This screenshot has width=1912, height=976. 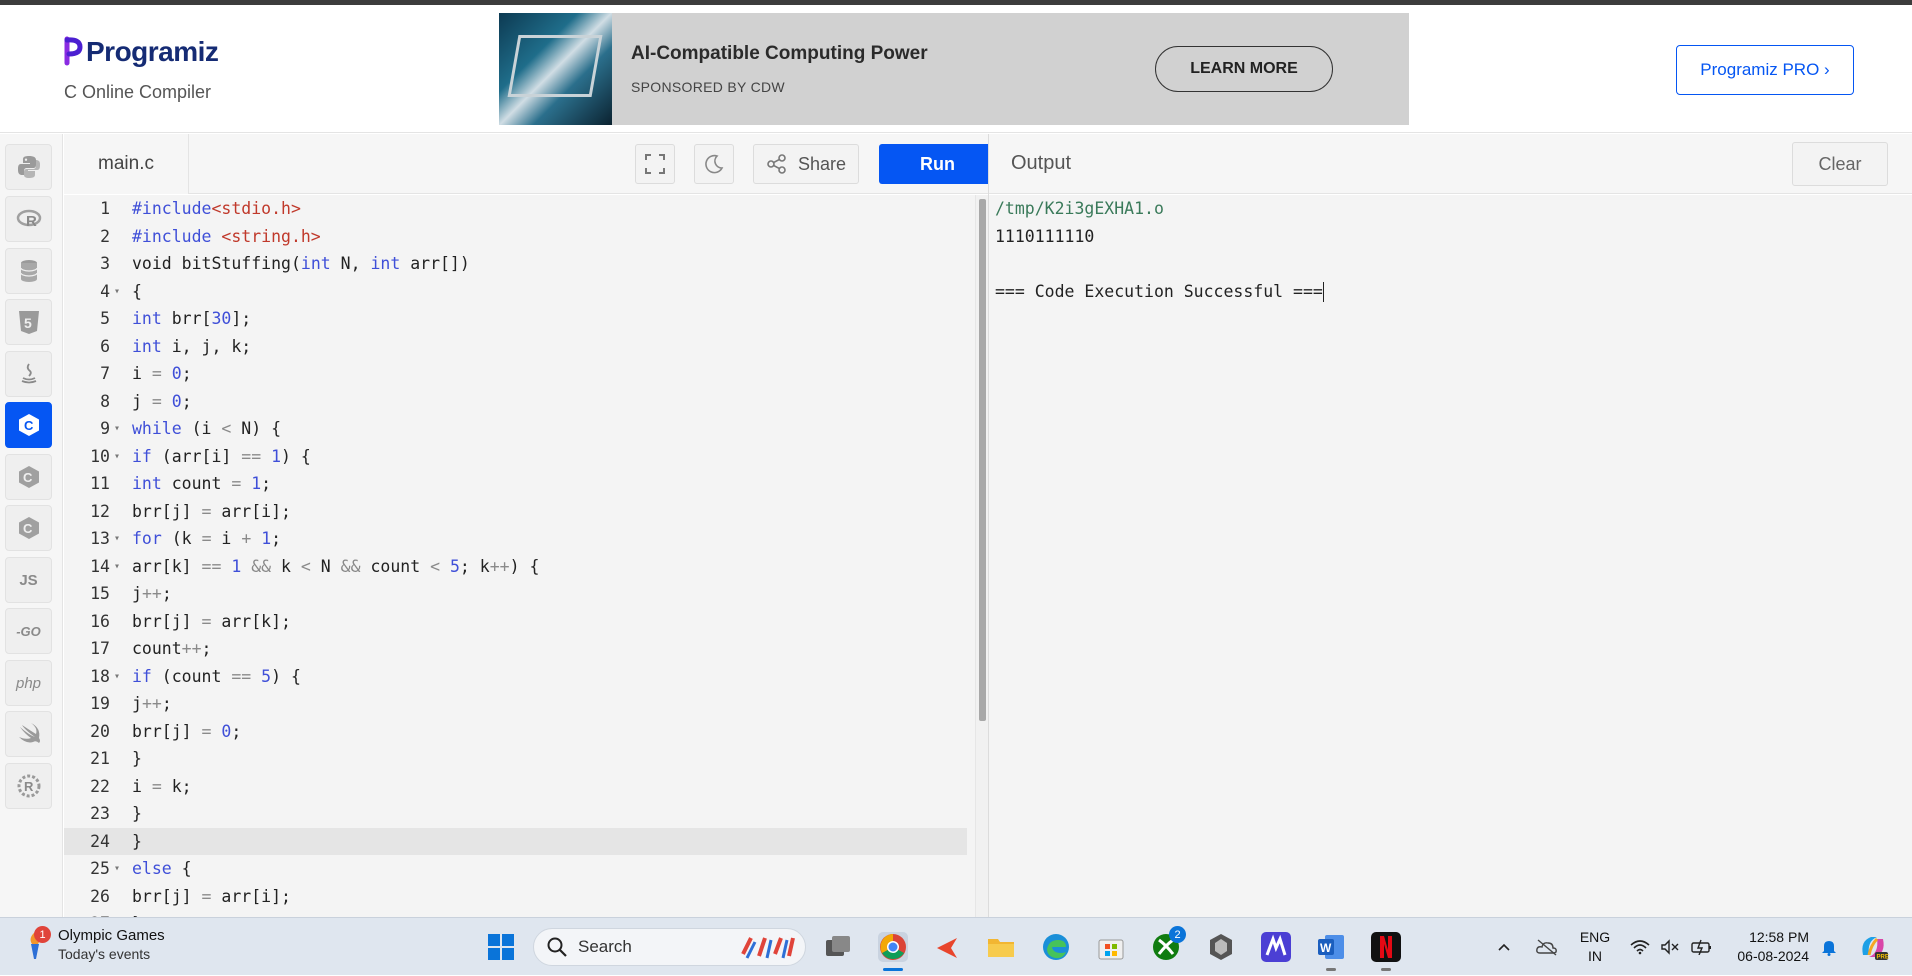 I want to click on code-line: 27}, so click(x=515, y=913).